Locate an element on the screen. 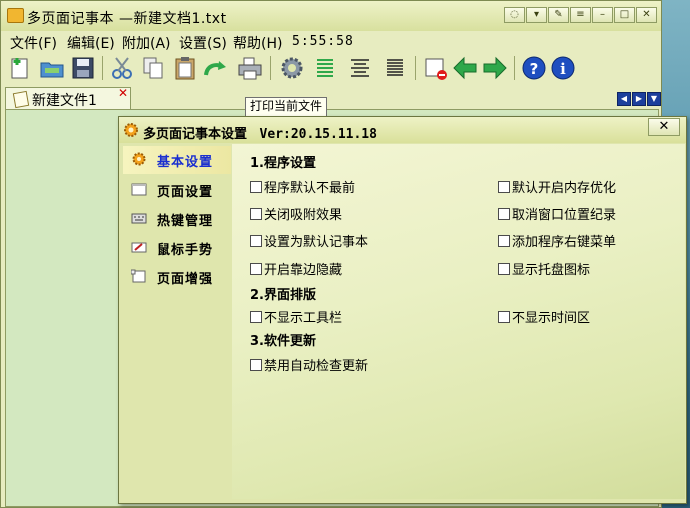 The height and width of the screenshot is (508, 690). gear-icon is located at coordinates (131, 130).